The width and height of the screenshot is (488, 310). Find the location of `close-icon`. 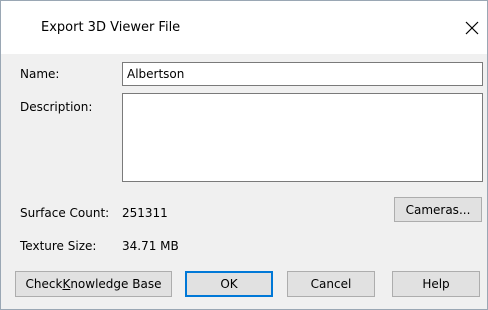

close-icon is located at coordinates (472, 28).